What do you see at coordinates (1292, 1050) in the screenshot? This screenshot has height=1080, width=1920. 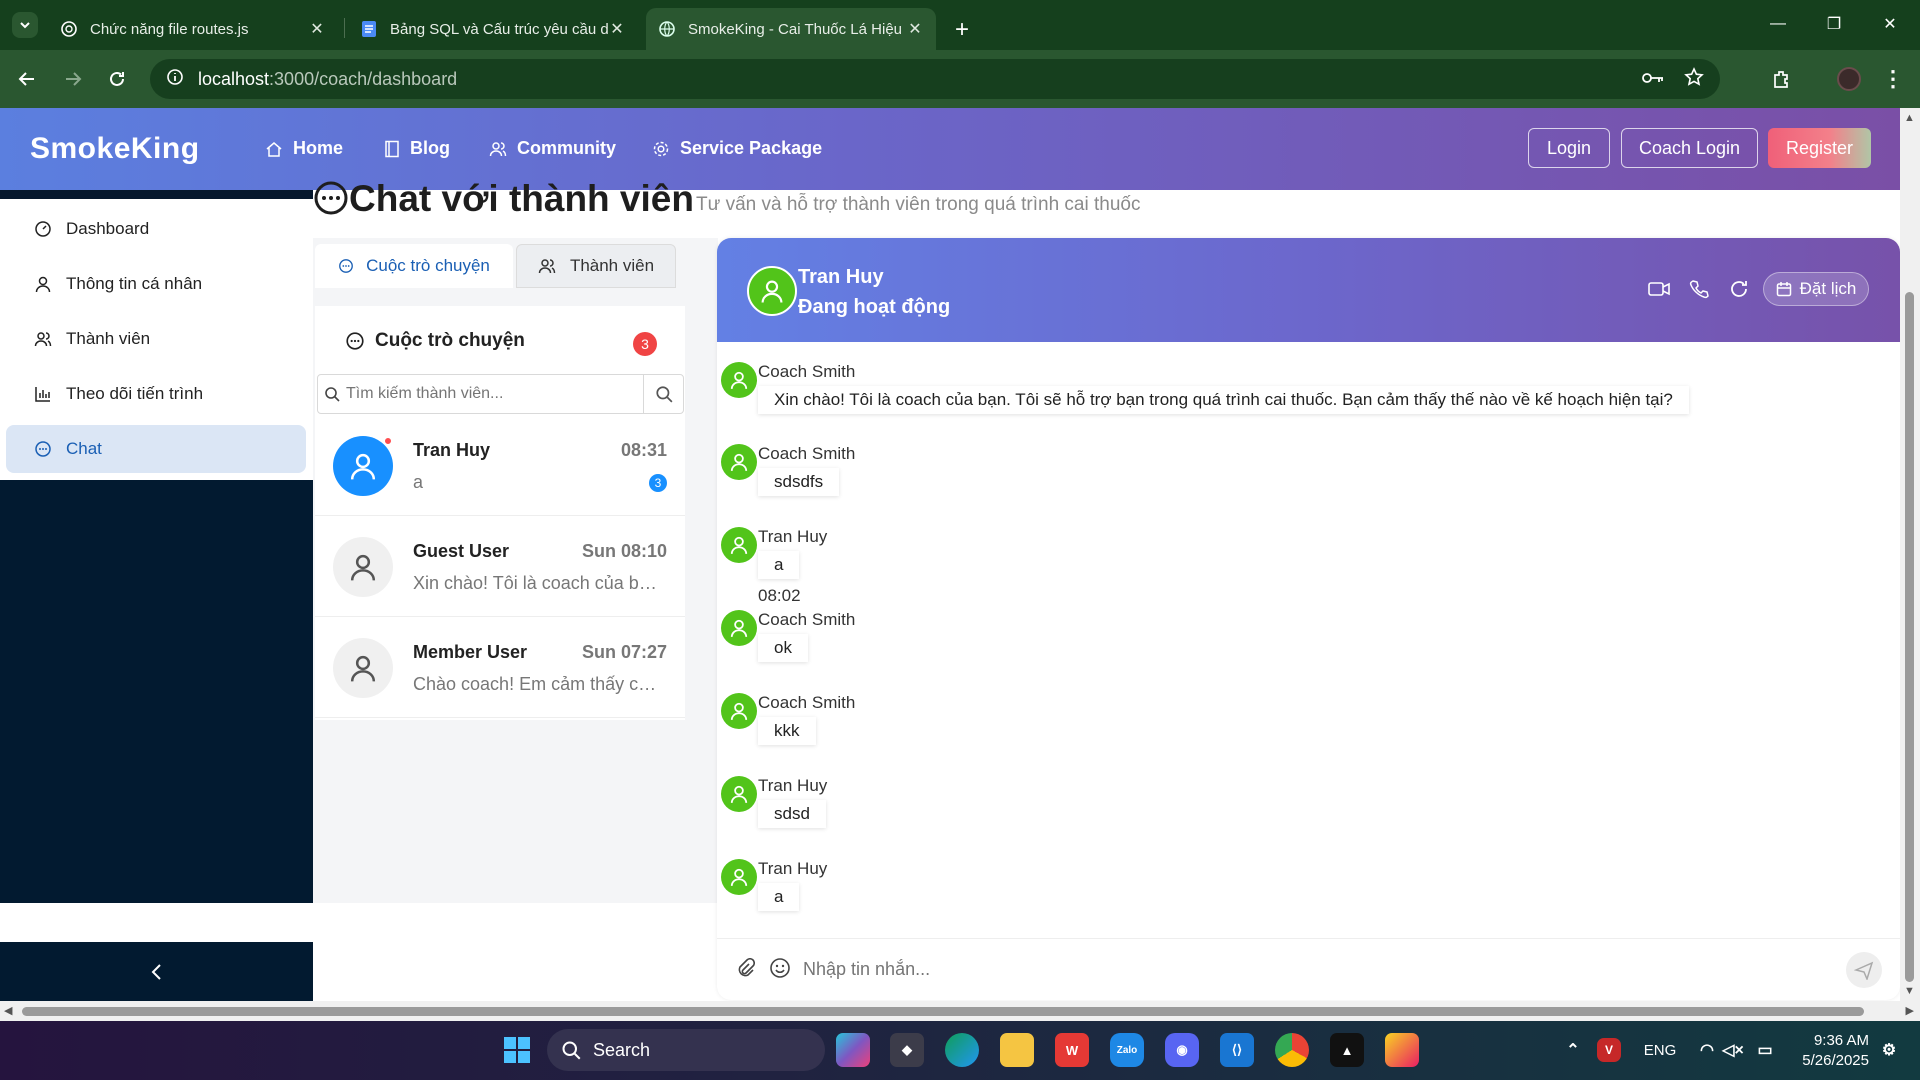 I see `chrome-icon` at bounding box center [1292, 1050].